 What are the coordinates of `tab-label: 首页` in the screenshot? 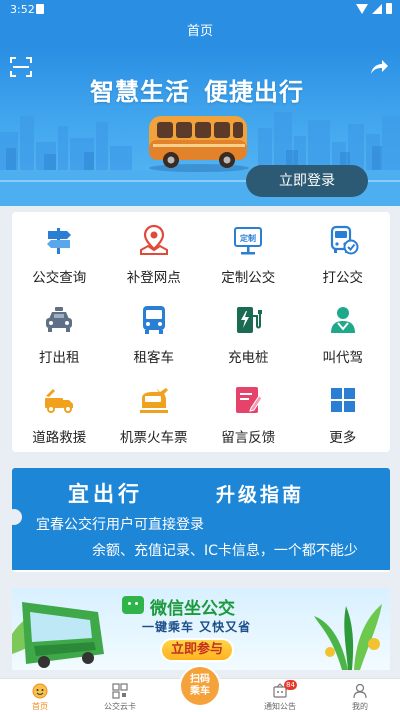 It's located at (40, 706).